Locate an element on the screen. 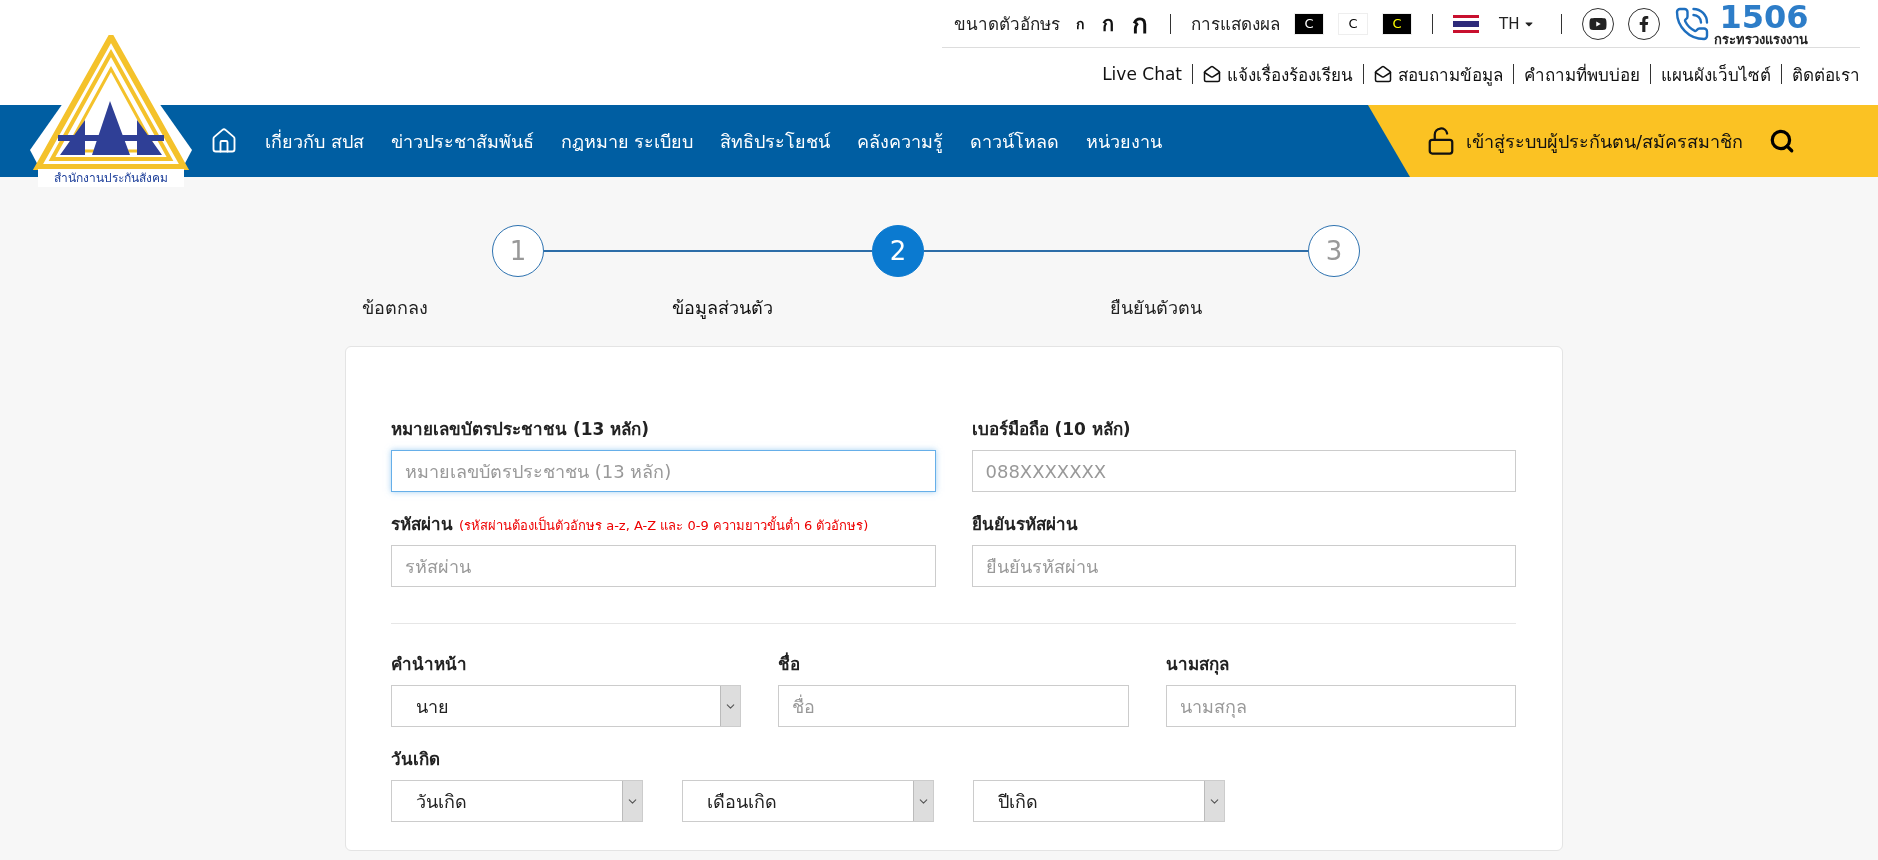  select-field: นาย is located at coordinates (566, 706).